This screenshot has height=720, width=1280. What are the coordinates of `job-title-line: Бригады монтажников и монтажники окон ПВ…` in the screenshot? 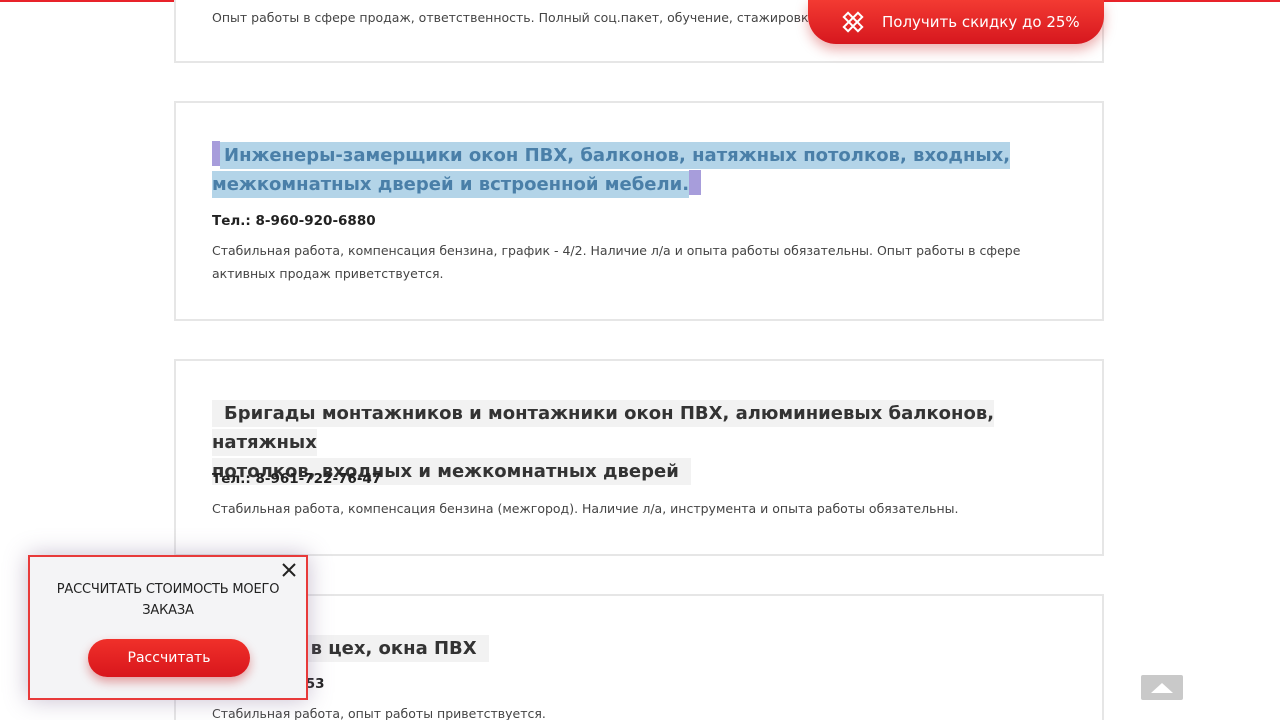 It's located at (603, 428).